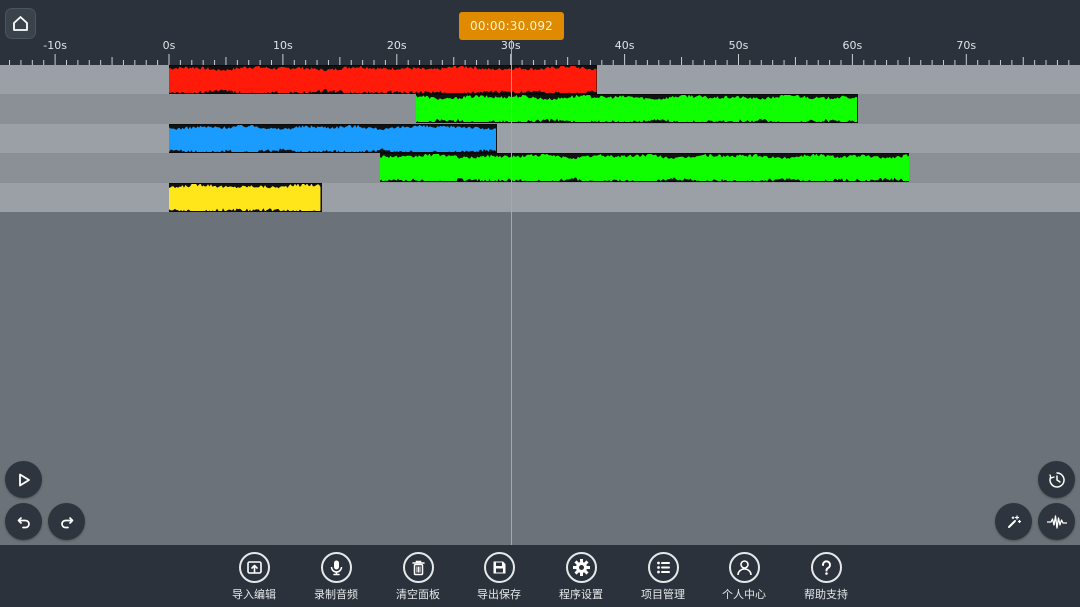  I want to click on user-icon, so click(744, 567).